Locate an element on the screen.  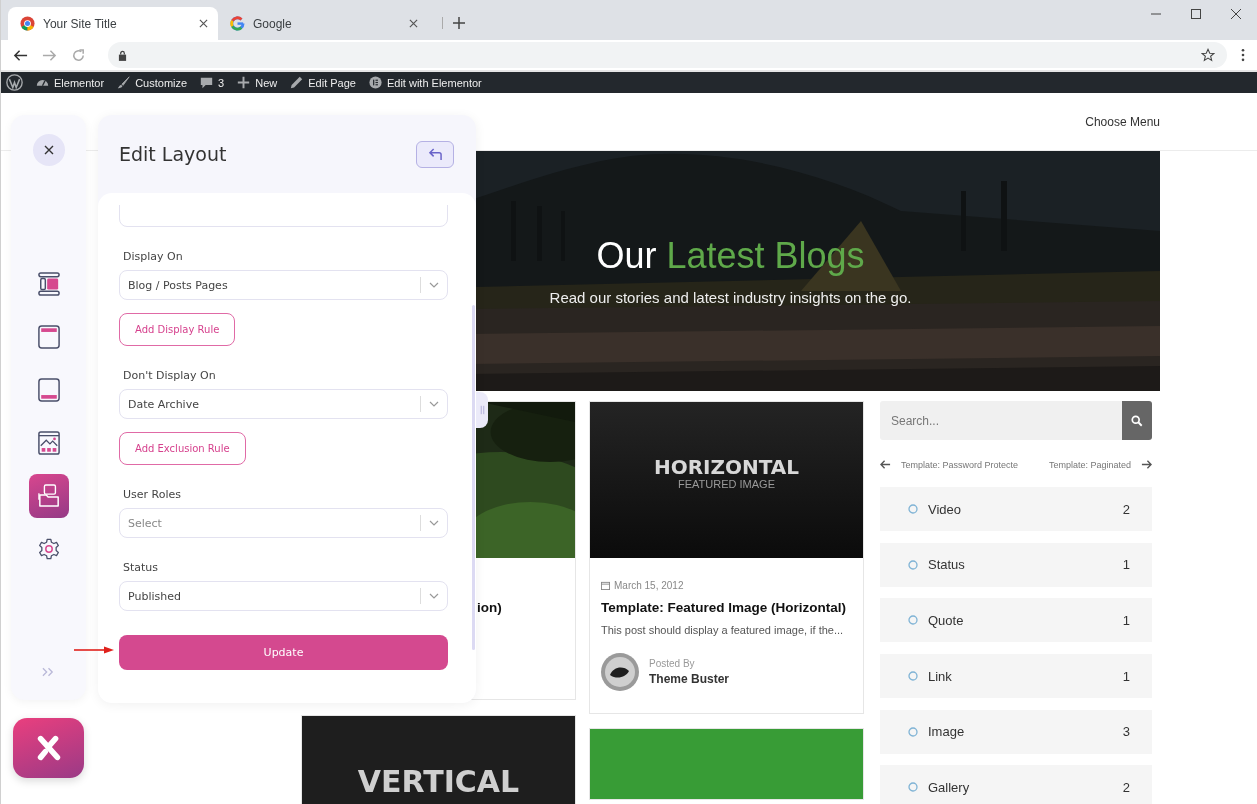
footer-layout-icon is located at coordinates (48, 390).